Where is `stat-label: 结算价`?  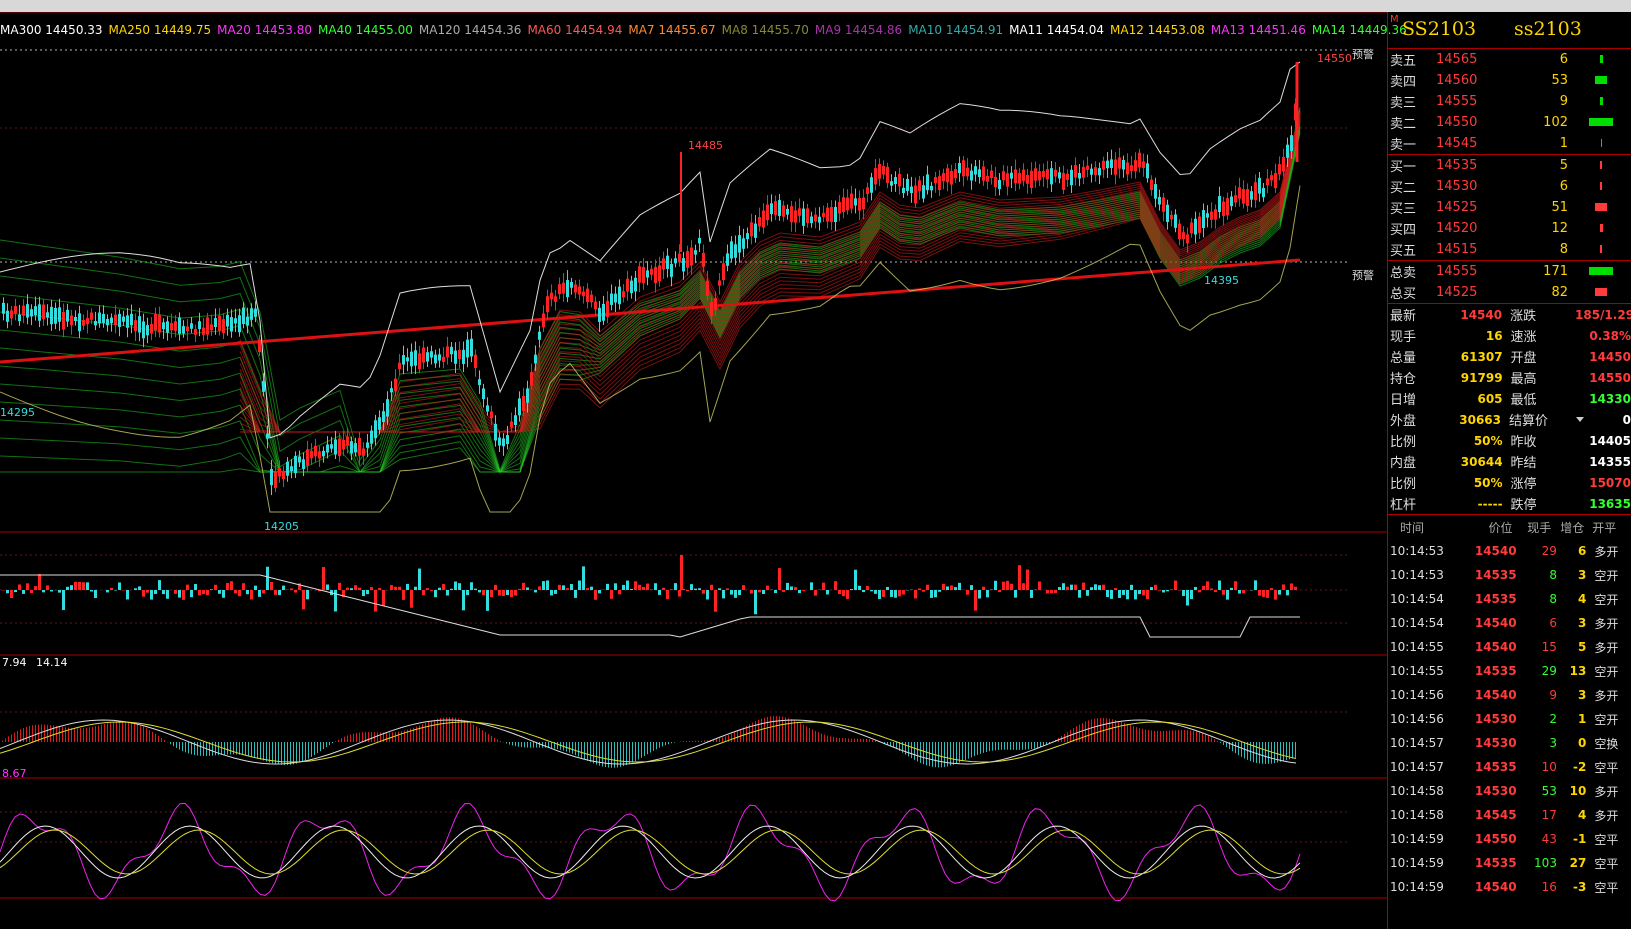
stat-label: 结算价 is located at coordinates (1537, 419).